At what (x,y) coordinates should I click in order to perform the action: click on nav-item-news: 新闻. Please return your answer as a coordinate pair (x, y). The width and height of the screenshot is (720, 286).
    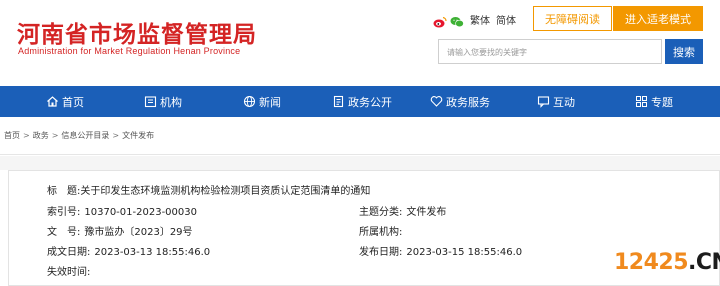
    Looking at the image, I should click on (262, 101).